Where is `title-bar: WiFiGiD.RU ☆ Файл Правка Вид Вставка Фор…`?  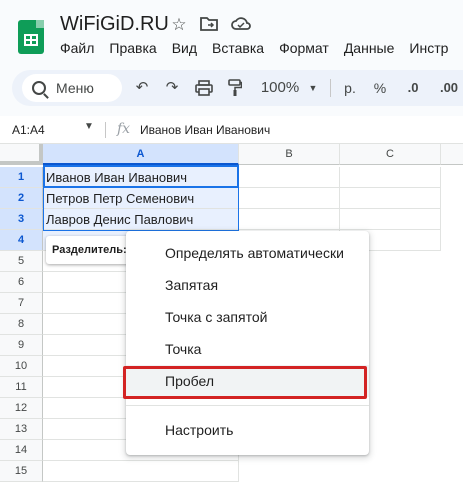 title-bar: WiFiGiD.RU ☆ Файл Правка Вид Вставка Фор… is located at coordinates (231, 33).